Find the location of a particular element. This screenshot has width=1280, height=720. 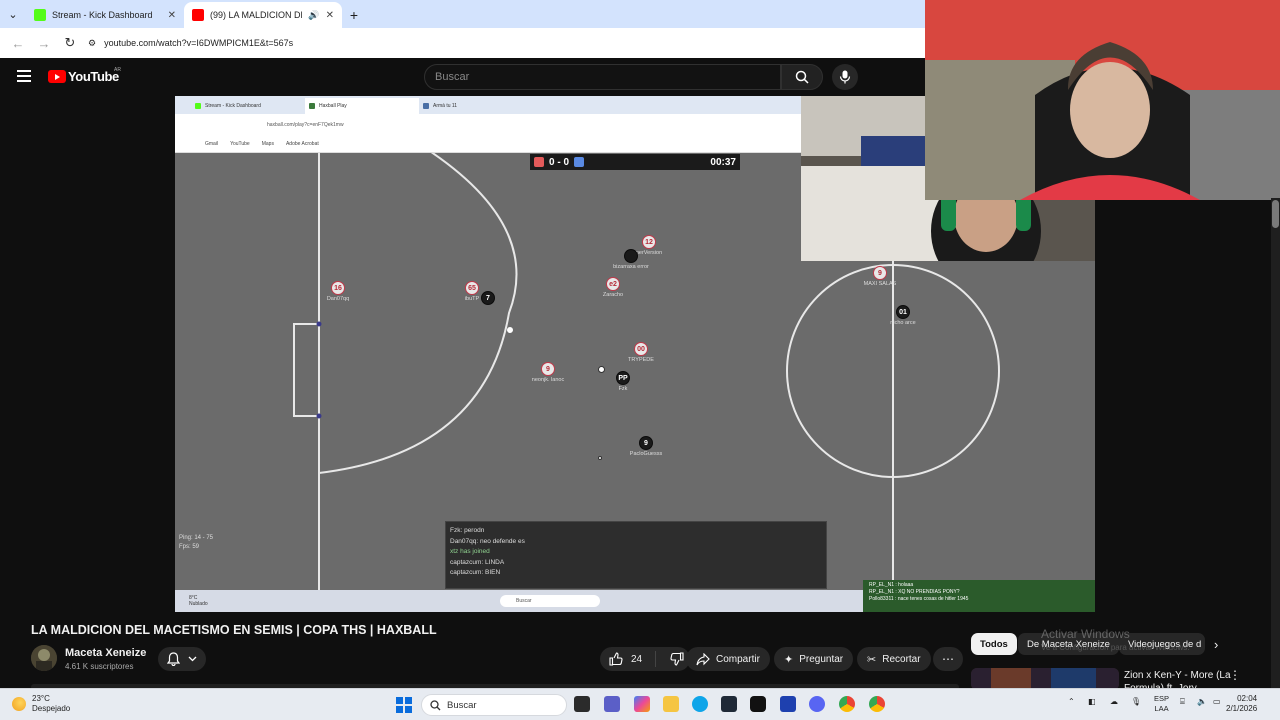

chrome-icon is located at coordinates (847, 704).